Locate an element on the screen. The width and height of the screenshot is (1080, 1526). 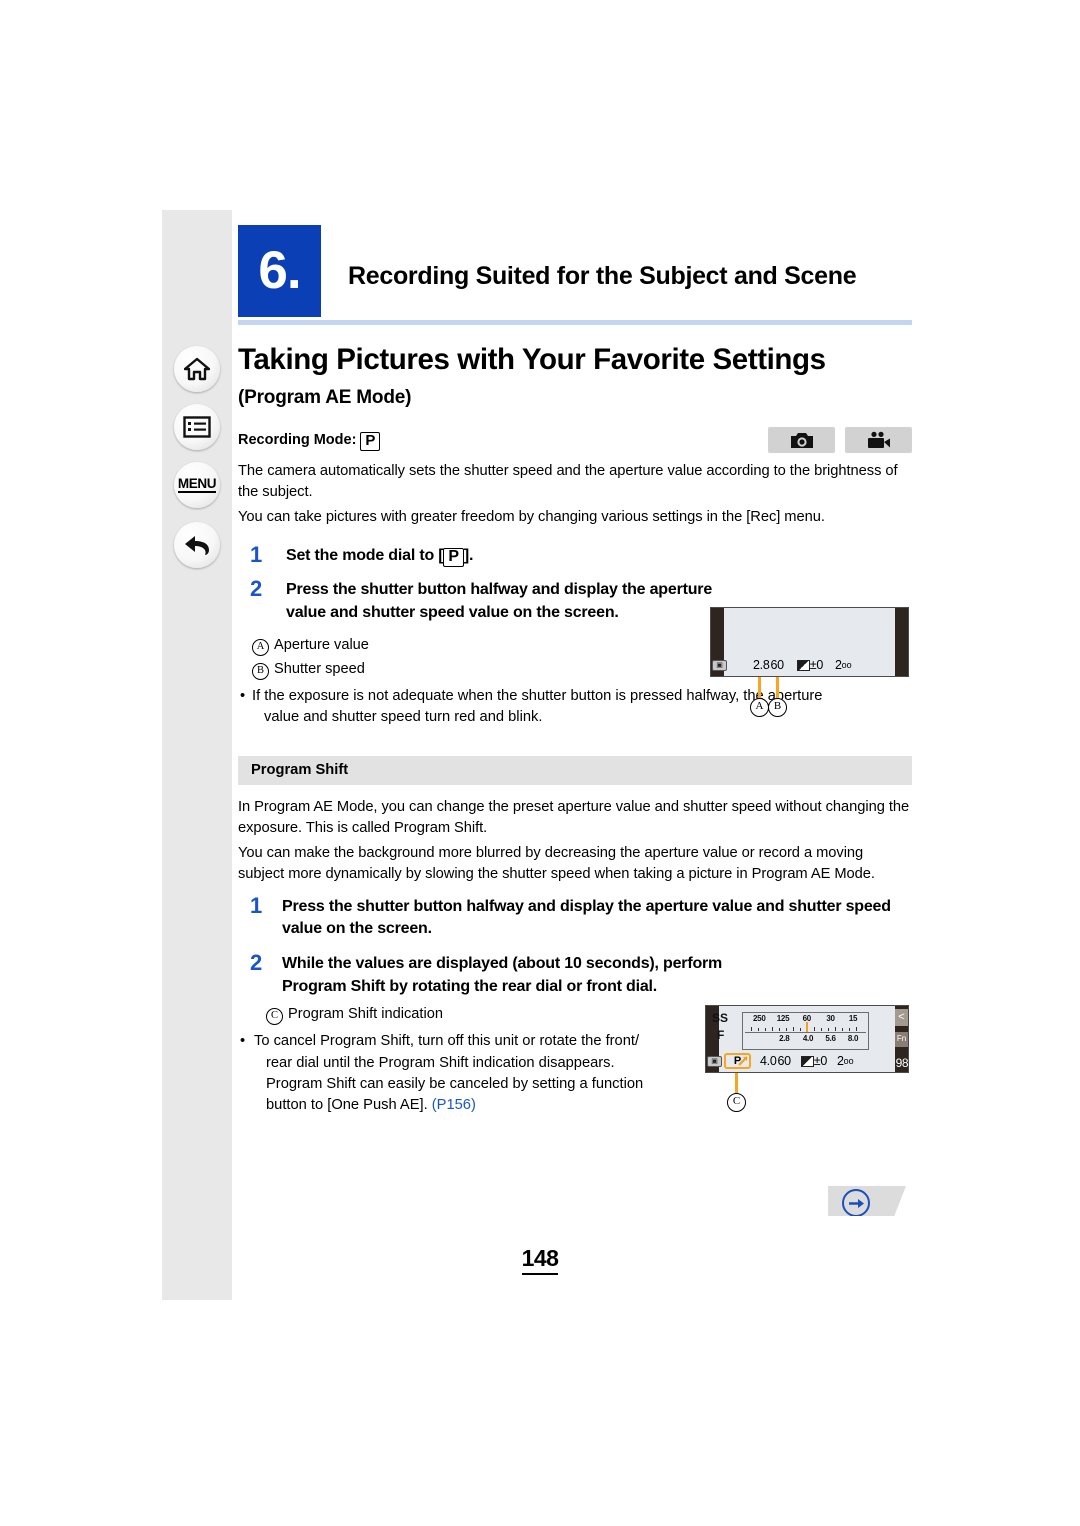
contents-list-icon is located at coordinates (197, 427).